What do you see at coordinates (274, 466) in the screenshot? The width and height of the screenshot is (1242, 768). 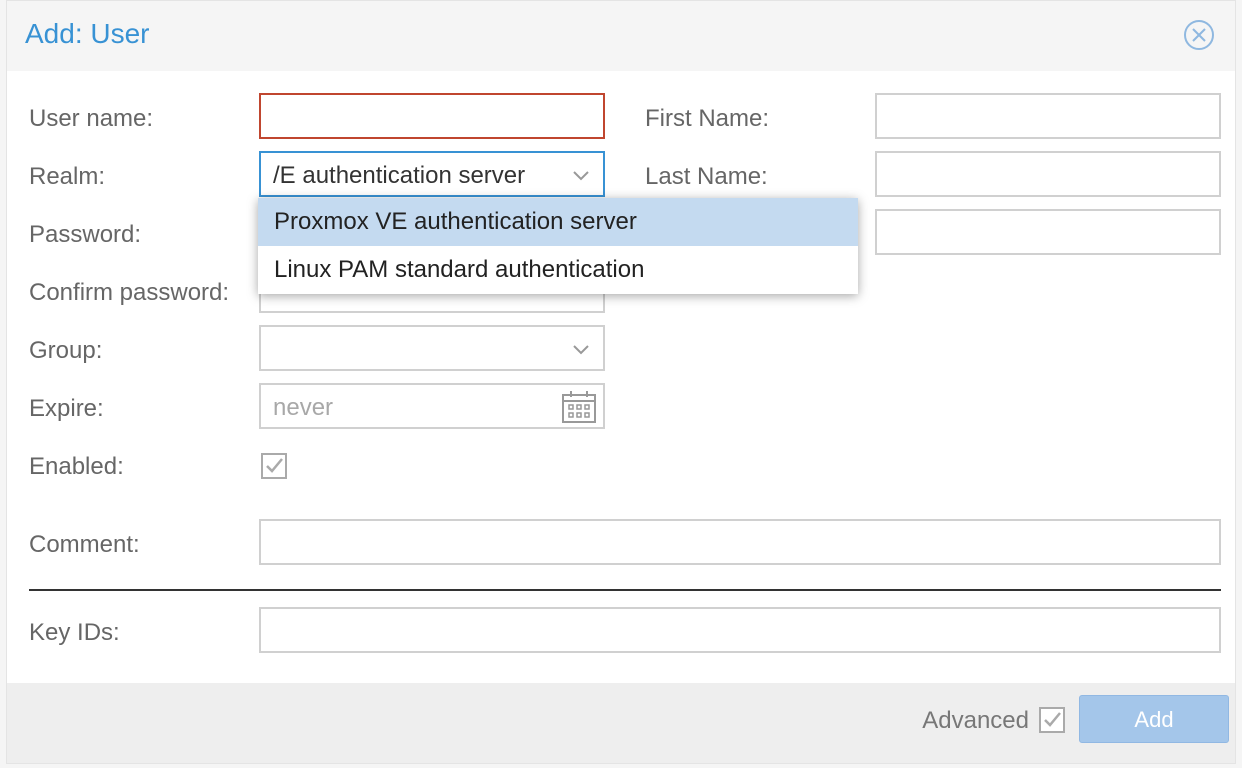 I see `enabled-checkbox` at bounding box center [274, 466].